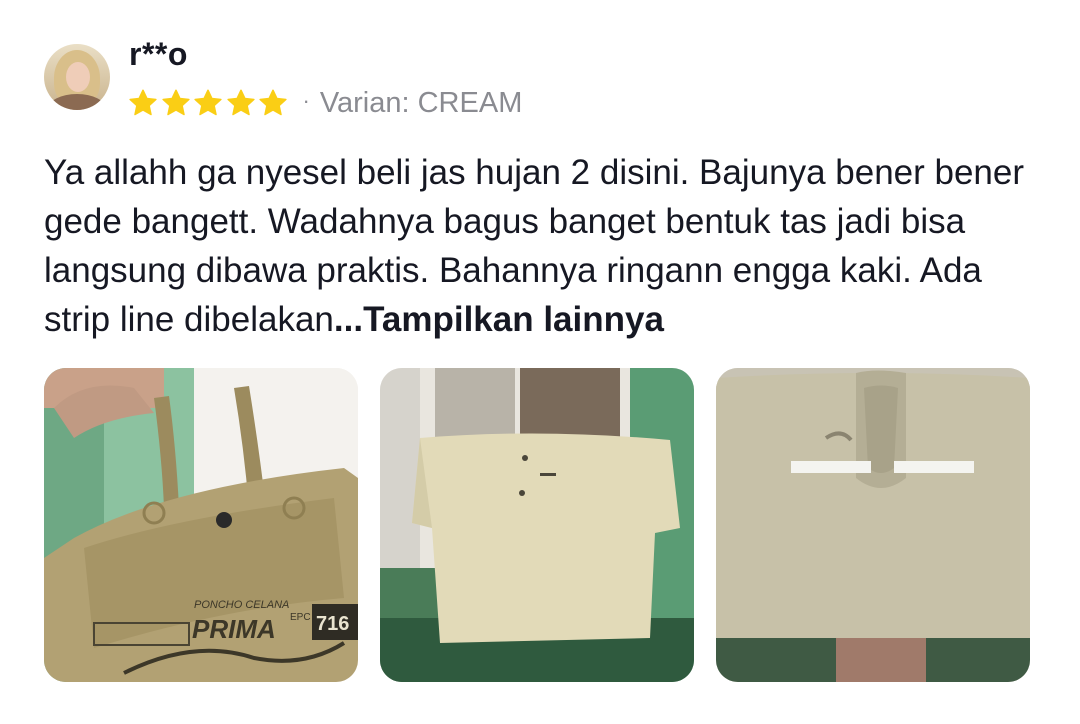 The image size is (1080, 724). What do you see at coordinates (241, 605) in the screenshot?
I see `bag-text: PONCHO CELANA` at bounding box center [241, 605].